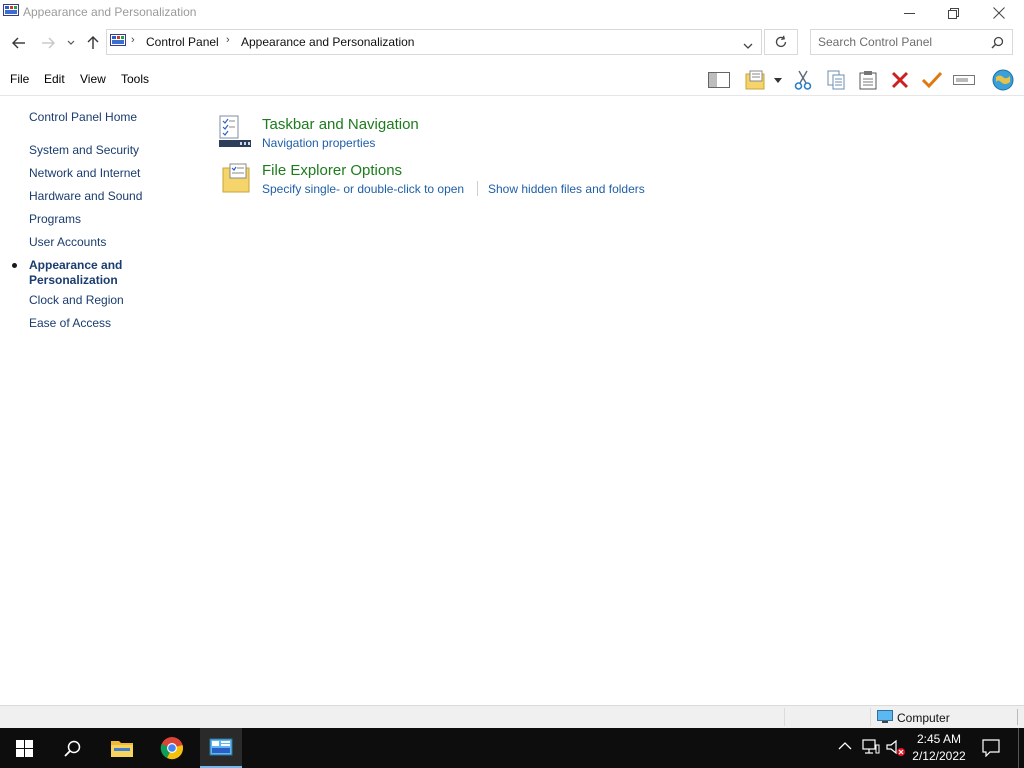 This screenshot has height=768, width=1024. What do you see at coordinates (182, 42) in the screenshot?
I see `breadcrumb-control-panel: Control Panel` at bounding box center [182, 42].